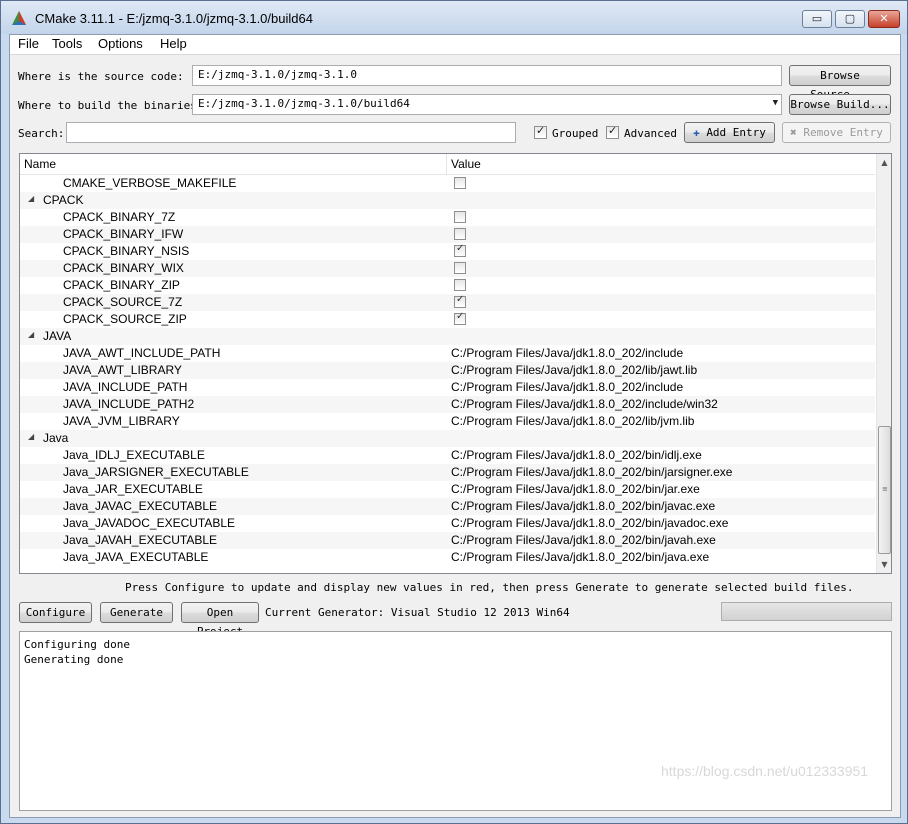 Image resolution: width=908 pixels, height=824 pixels. What do you see at coordinates (67, 43) in the screenshot?
I see `menu-tools: Tools` at bounding box center [67, 43].